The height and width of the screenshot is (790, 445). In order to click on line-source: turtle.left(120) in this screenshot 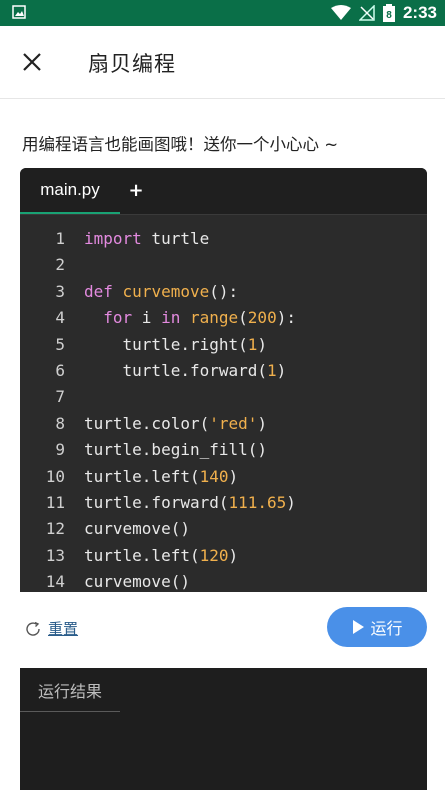, I will do `click(161, 556)`.